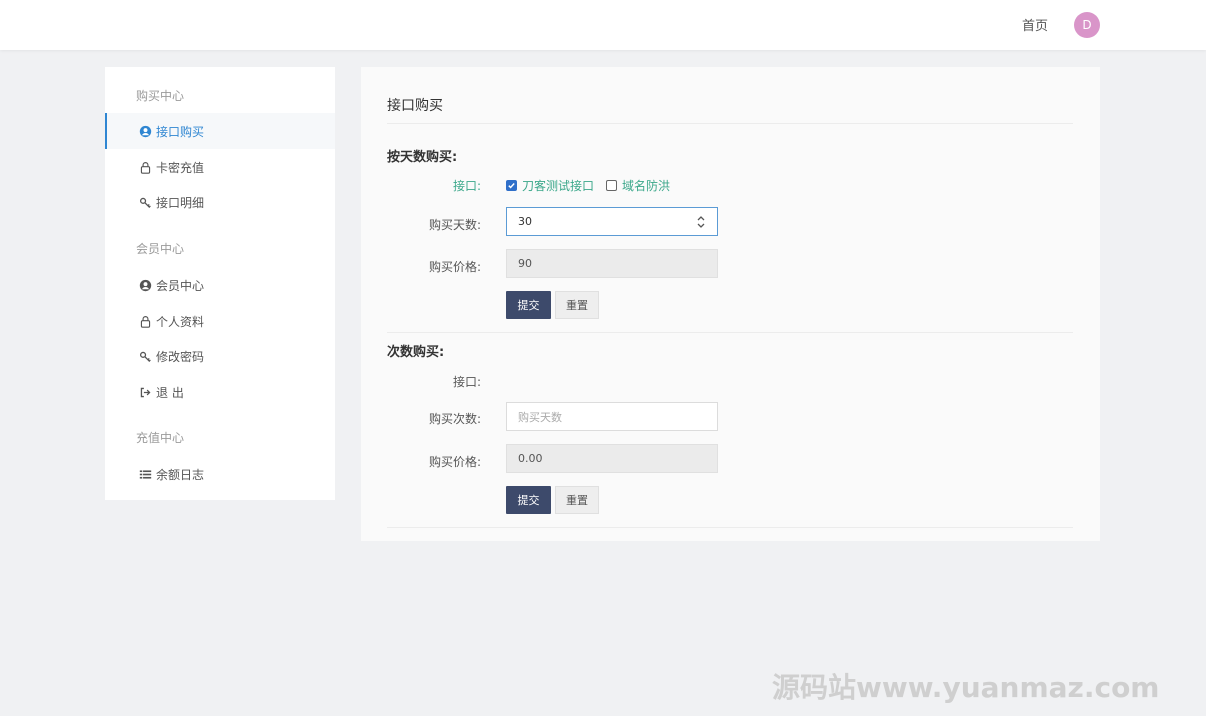 This screenshot has width=1206, height=716. Describe the element at coordinates (220, 131) in the screenshot. I see `sidebar-item-api-purchase: 接口购买` at that location.